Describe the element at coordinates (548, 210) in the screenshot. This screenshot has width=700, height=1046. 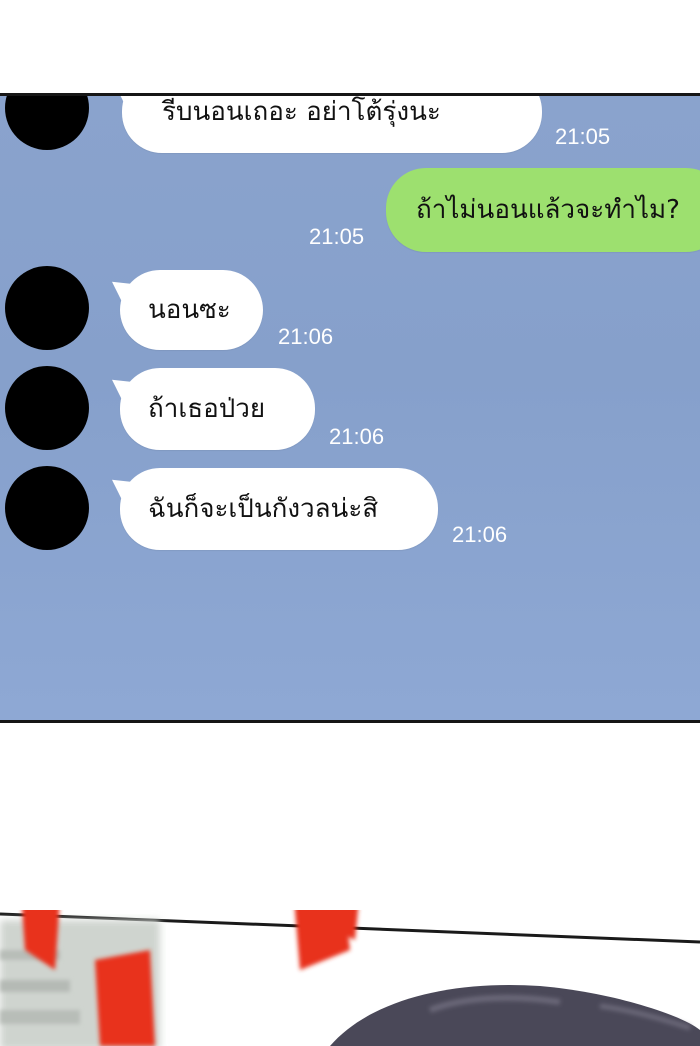
I see `message-text: ถ้าไม่นอนแล้วจะทำไม?` at that location.